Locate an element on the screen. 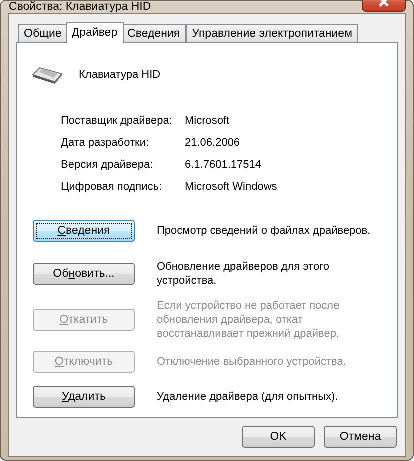 The height and width of the screenshot is (461, 414). window-title: Свойства: Клавиатура HID is located at coordinates (80, 7).